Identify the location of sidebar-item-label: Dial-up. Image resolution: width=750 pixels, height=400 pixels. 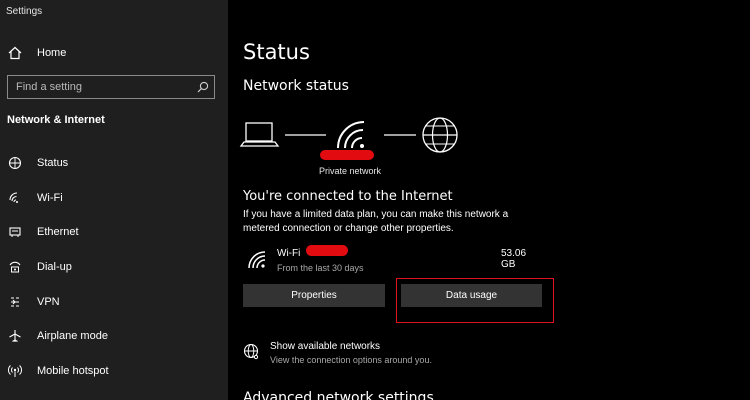
(54, 267).